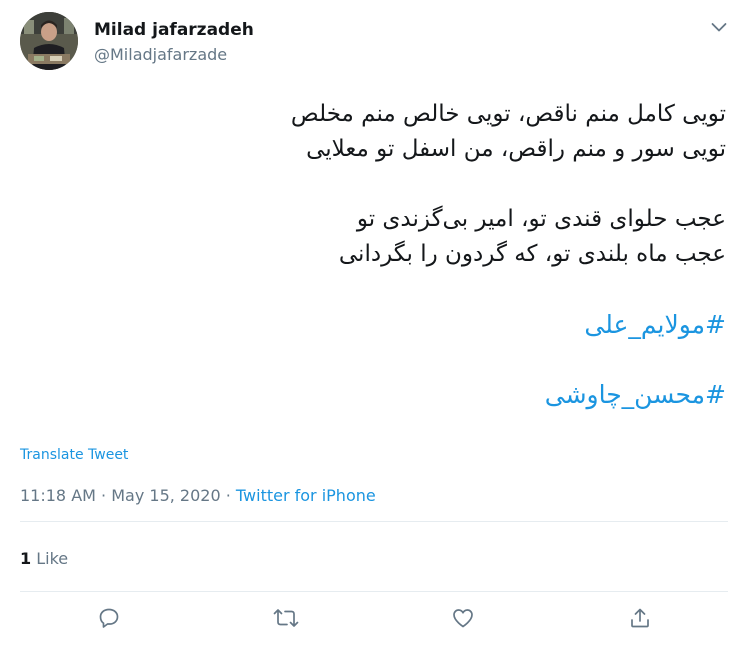 The width and height of the screenshot is (748, 650). What do you see at coordinates (74, 455) in the screenshot?
I see `translate-tweet-link: Translate Tweet` at bounding box center [74, 455].